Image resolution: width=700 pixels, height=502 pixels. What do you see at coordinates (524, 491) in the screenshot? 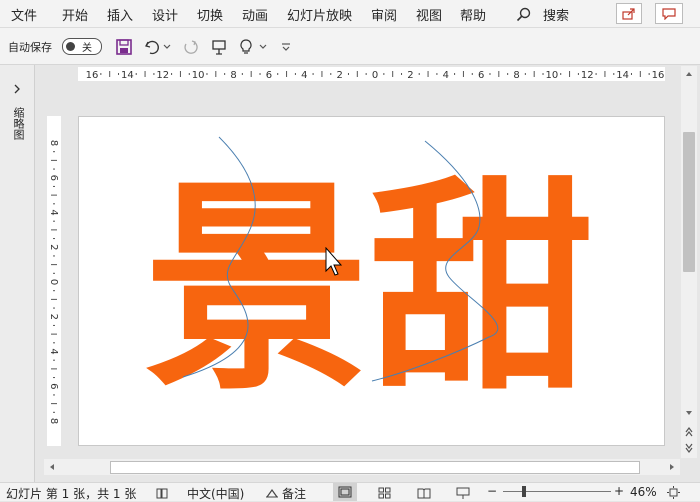
I see `zoom-slider-thumb` at bounding box center [524, 491].